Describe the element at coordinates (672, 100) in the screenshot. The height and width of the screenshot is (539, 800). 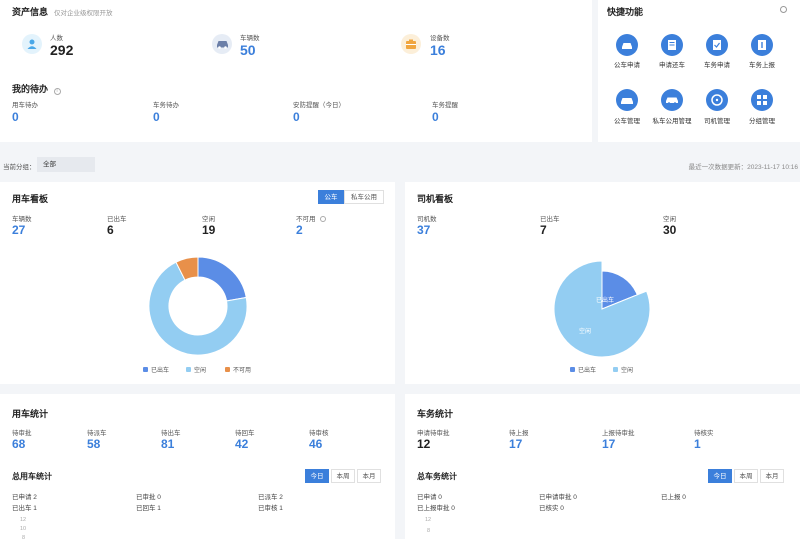
I see `private-car-icon` at that location.